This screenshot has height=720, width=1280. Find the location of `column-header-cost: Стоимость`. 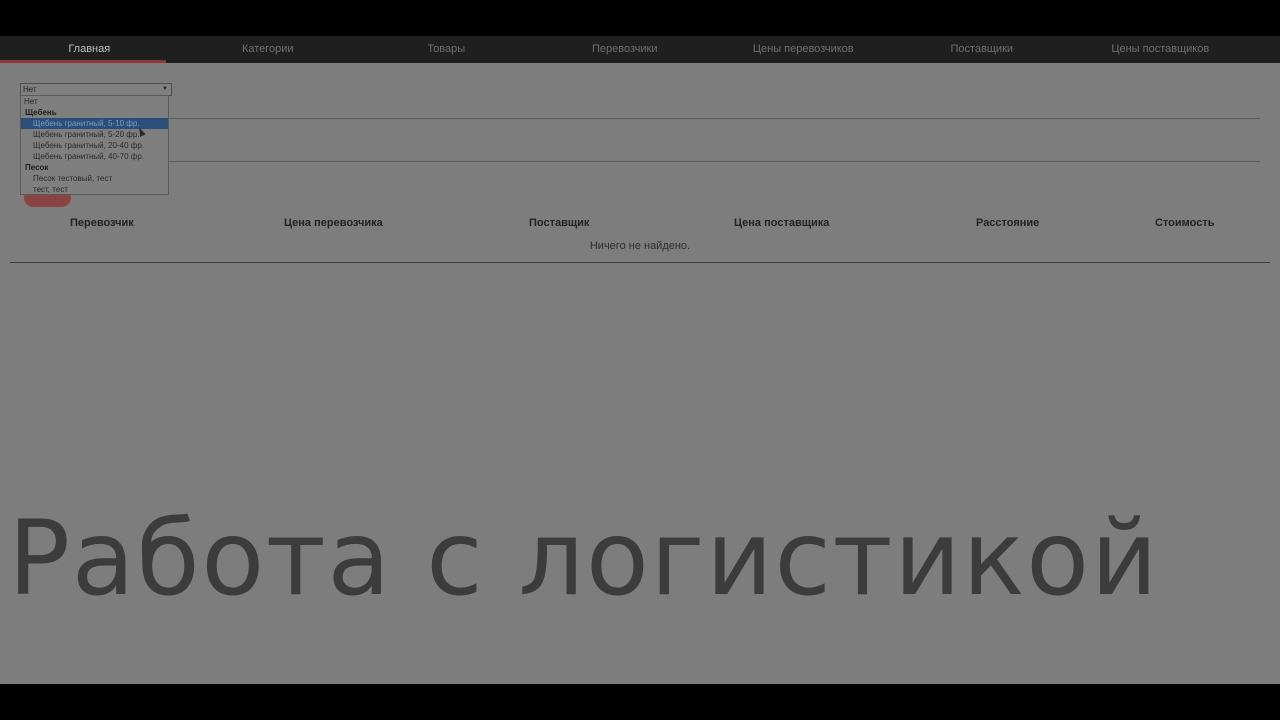

column-header-cost: Стоимость is located at coordinates (1185, 223).